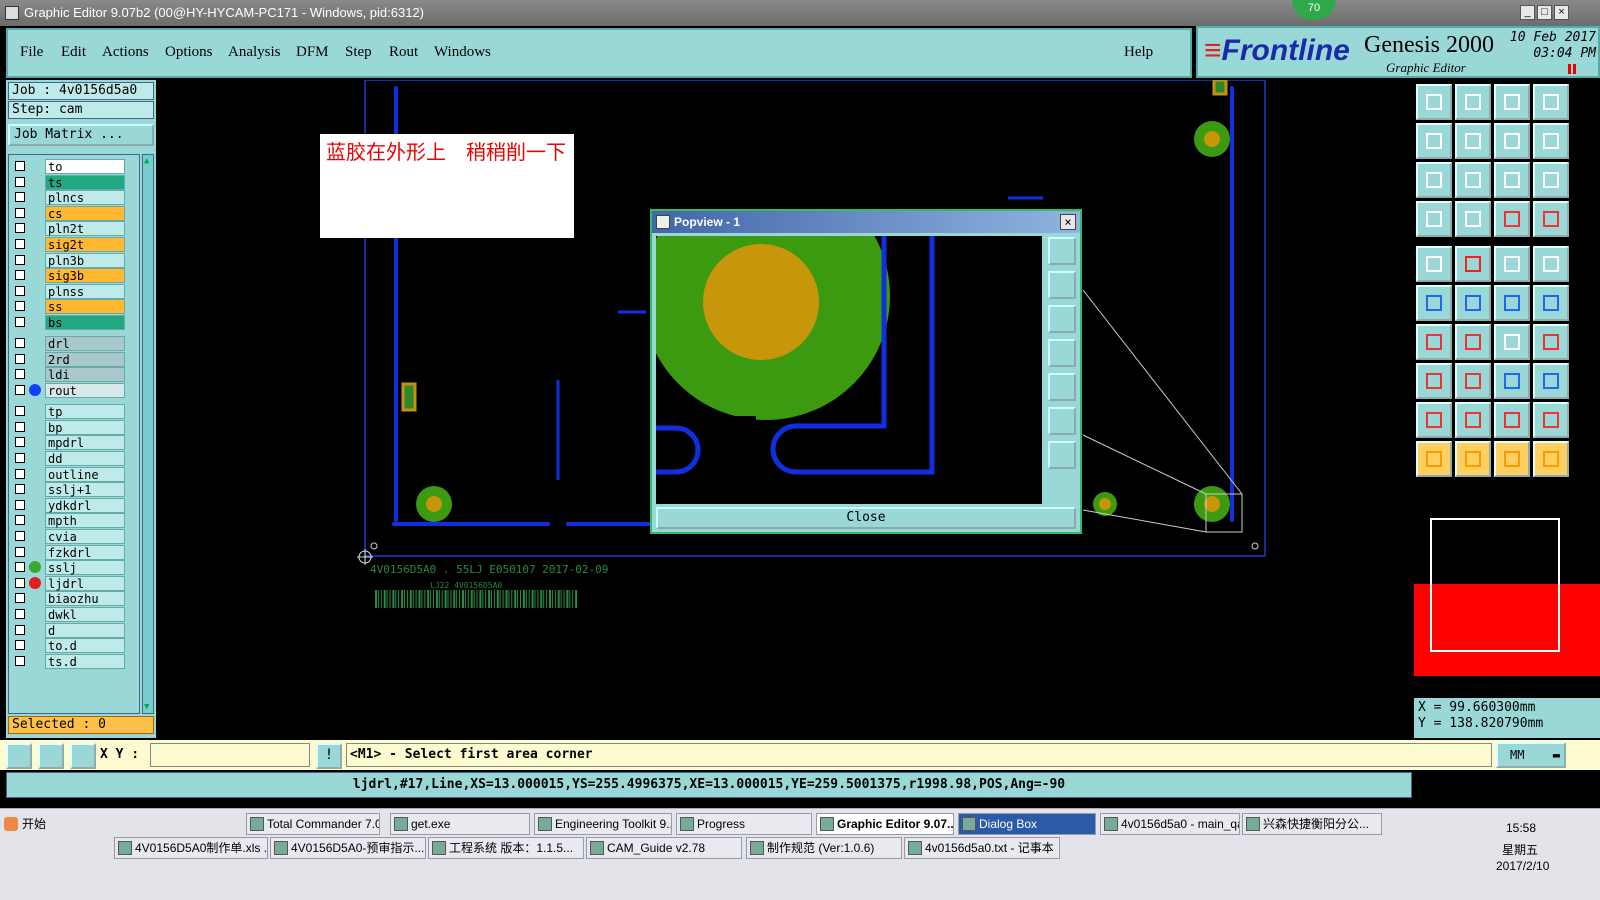  Describe the element at coordinates (75, 521) in the screenshot. I see `layer-row-mpth: mpth` at that location.